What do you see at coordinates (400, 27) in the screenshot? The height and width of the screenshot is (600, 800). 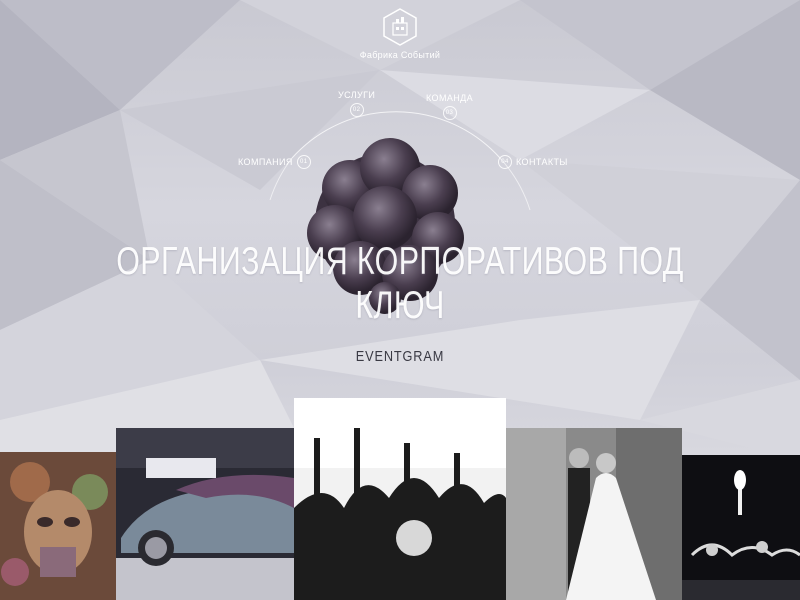 I see `hexagon-building-logo-icon` at bounding box center [400, 27].